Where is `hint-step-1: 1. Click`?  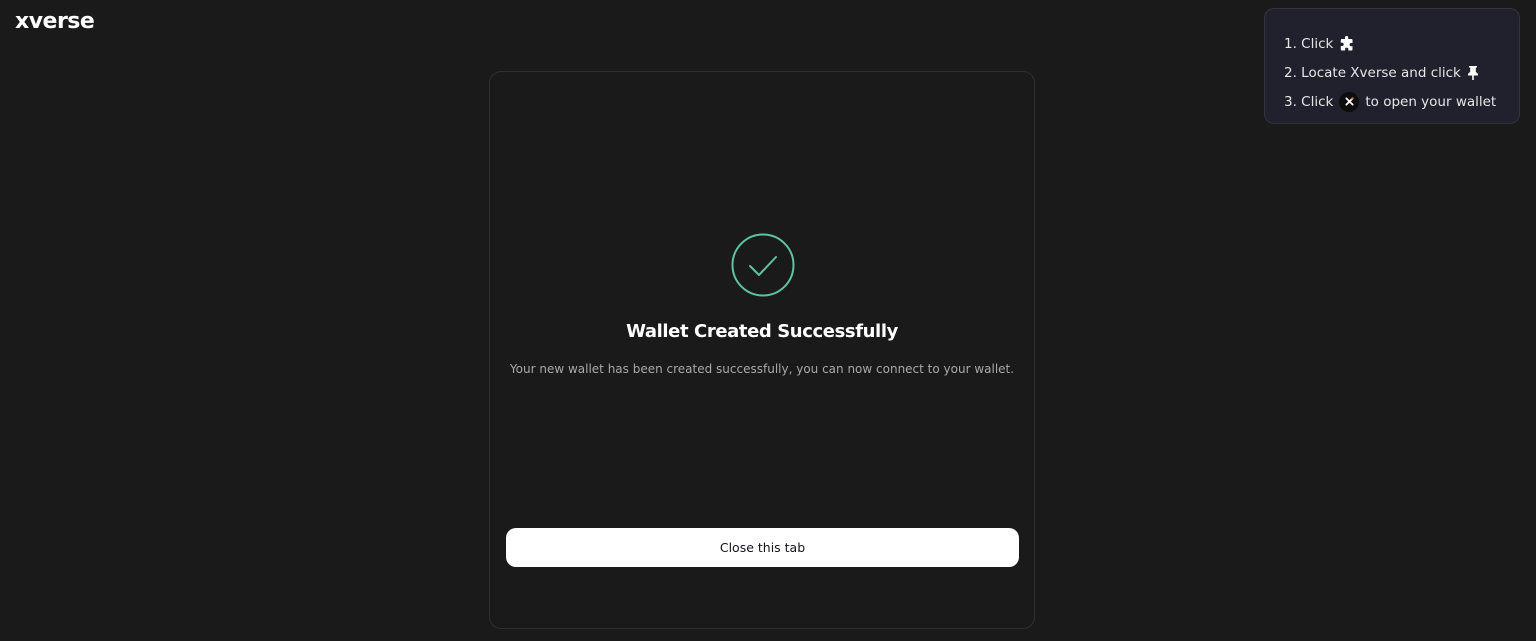
hint-step-1: 1. Click is located at coordinates (1401, 43).